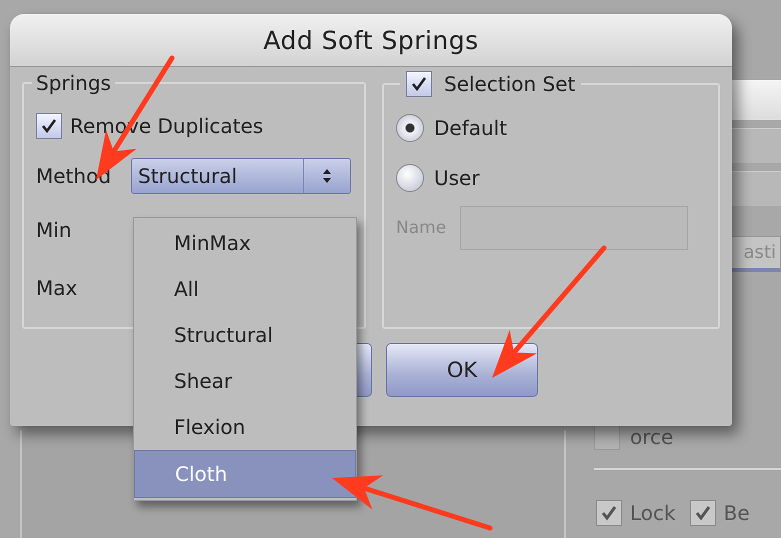 Image resolution: width=781 pixels, height=538 pixels. Describe the element at coordinates (245, 335) in the screenshot. I see `menu-item: Structural` at that location.